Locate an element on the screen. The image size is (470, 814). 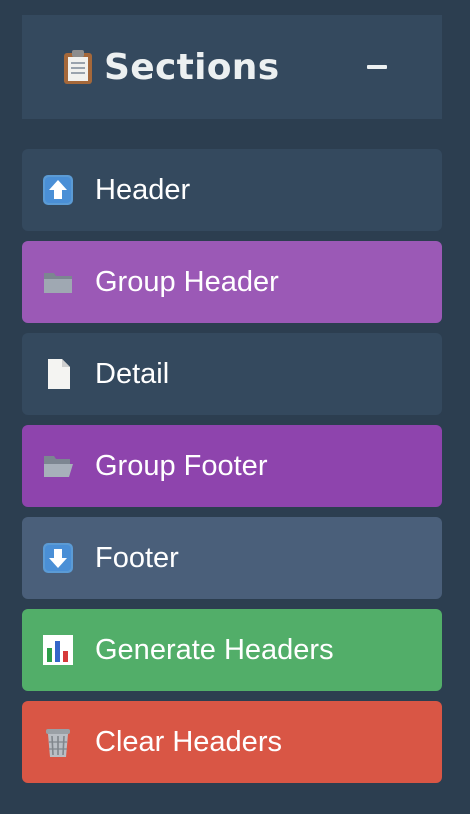
generate-headers-label: Generate Headers is located at coordinates (214, 649).